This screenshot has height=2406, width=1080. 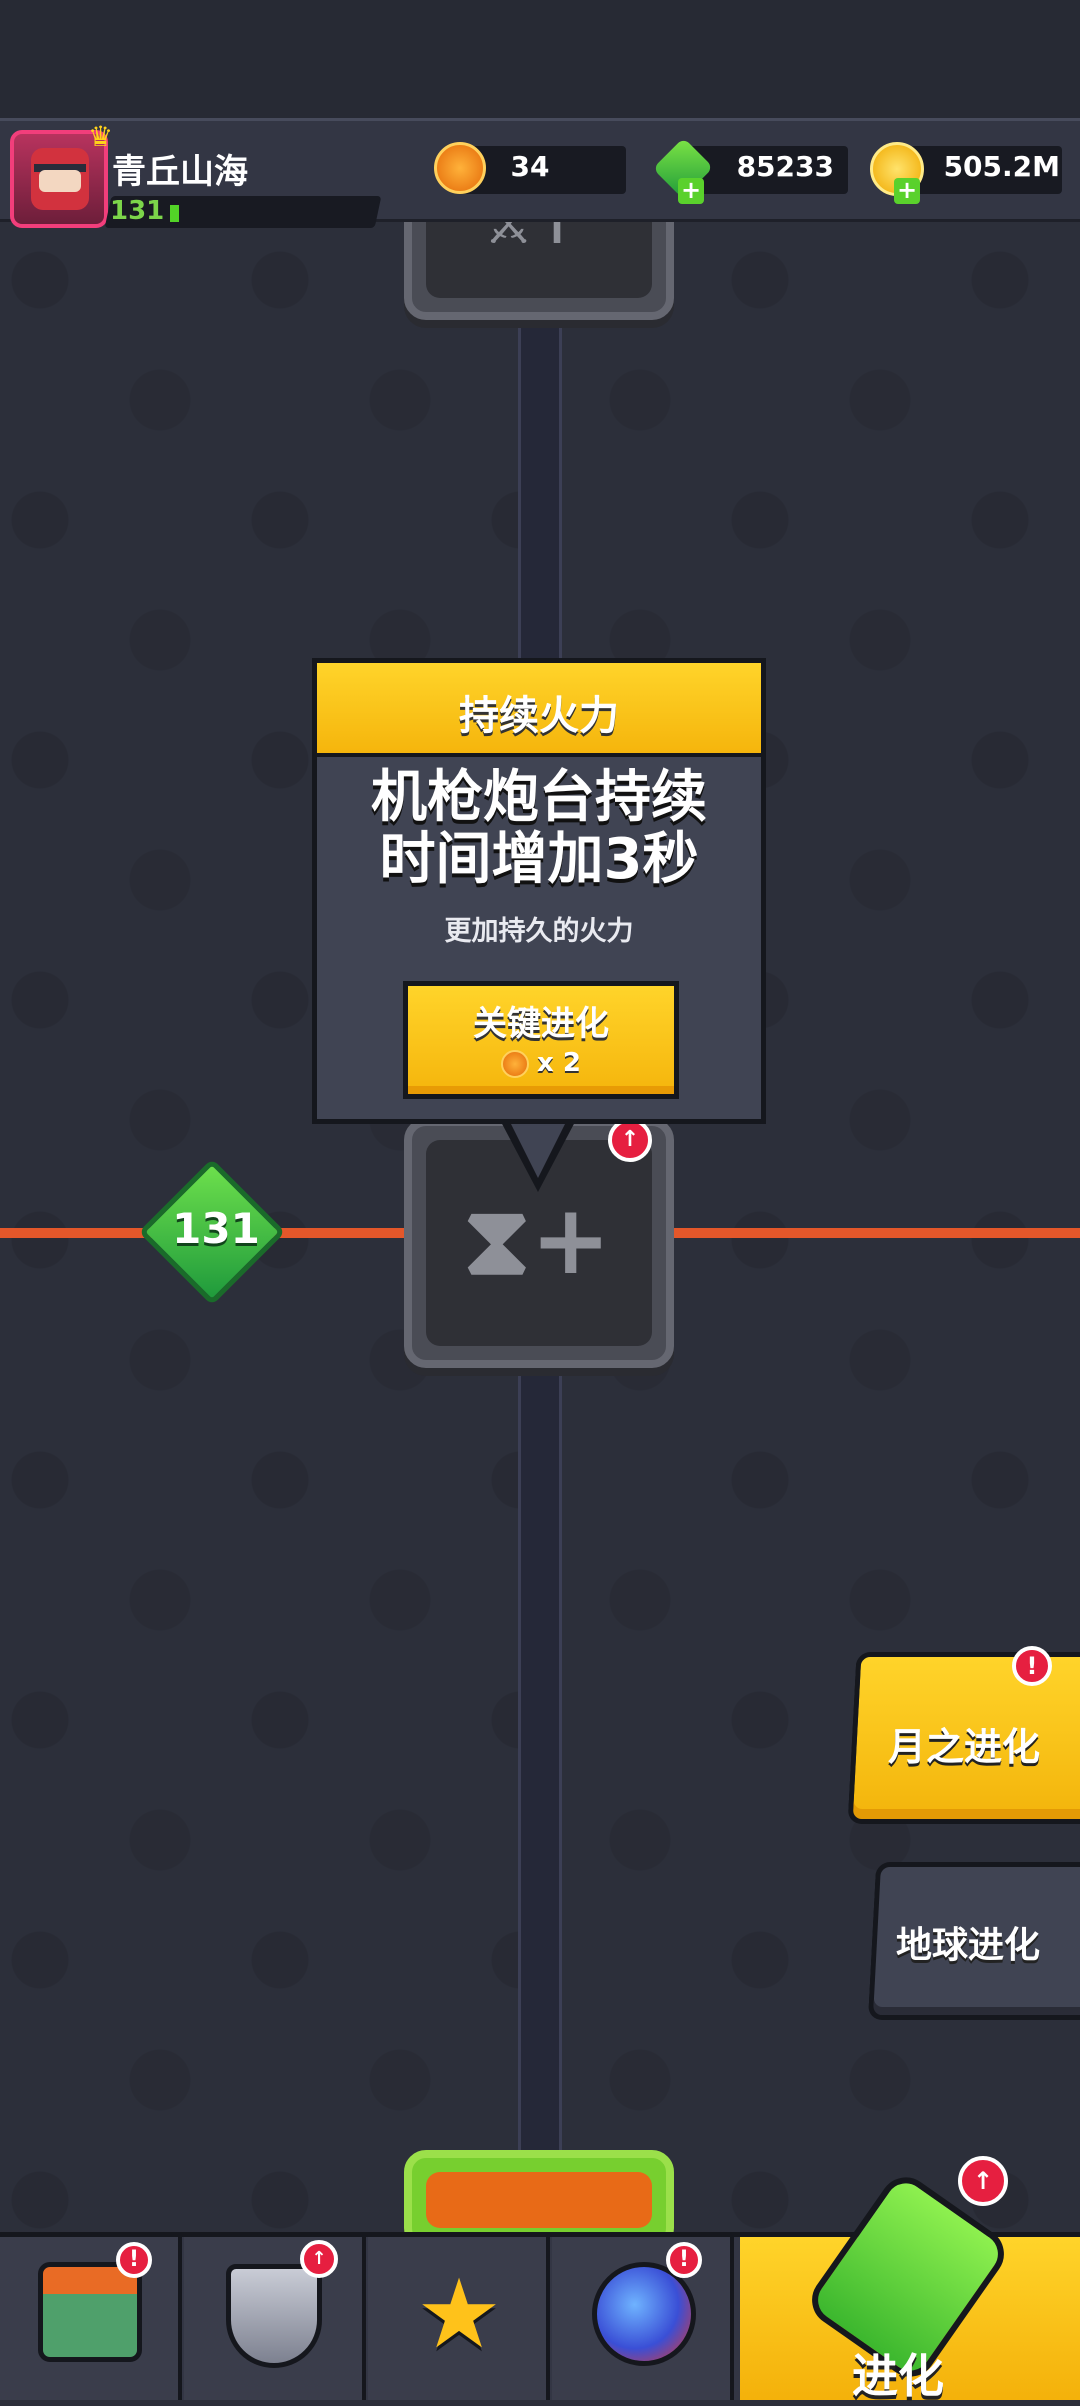 I want to click on key-evolution-cost: x 2, so click(x=541, y=1063).